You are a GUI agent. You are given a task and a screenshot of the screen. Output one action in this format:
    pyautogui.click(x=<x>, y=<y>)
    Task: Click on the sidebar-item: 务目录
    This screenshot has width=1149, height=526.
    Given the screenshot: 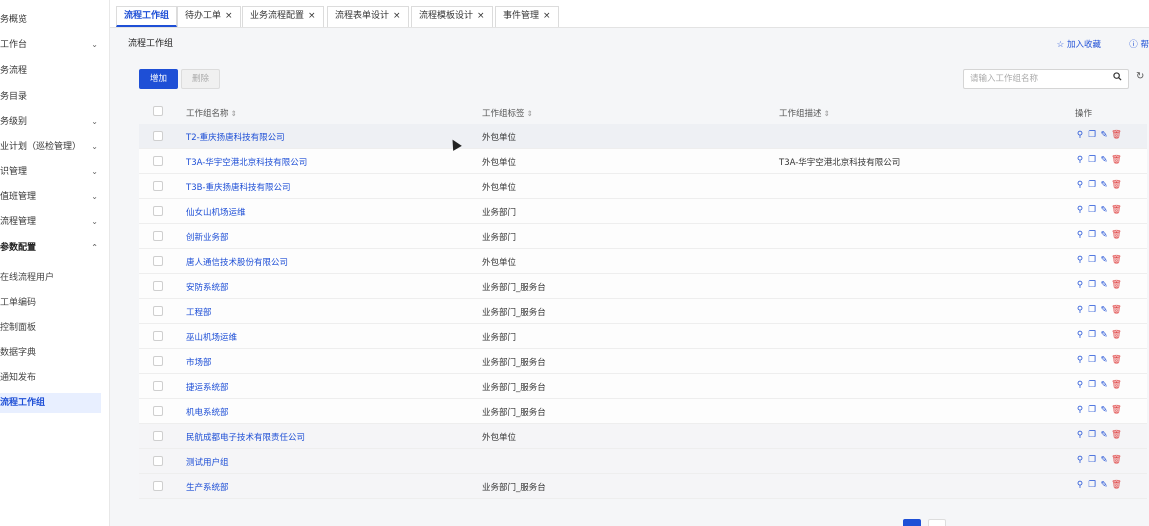 What is the action you would take?
    pyautogui.click(x=54, y=97)
    